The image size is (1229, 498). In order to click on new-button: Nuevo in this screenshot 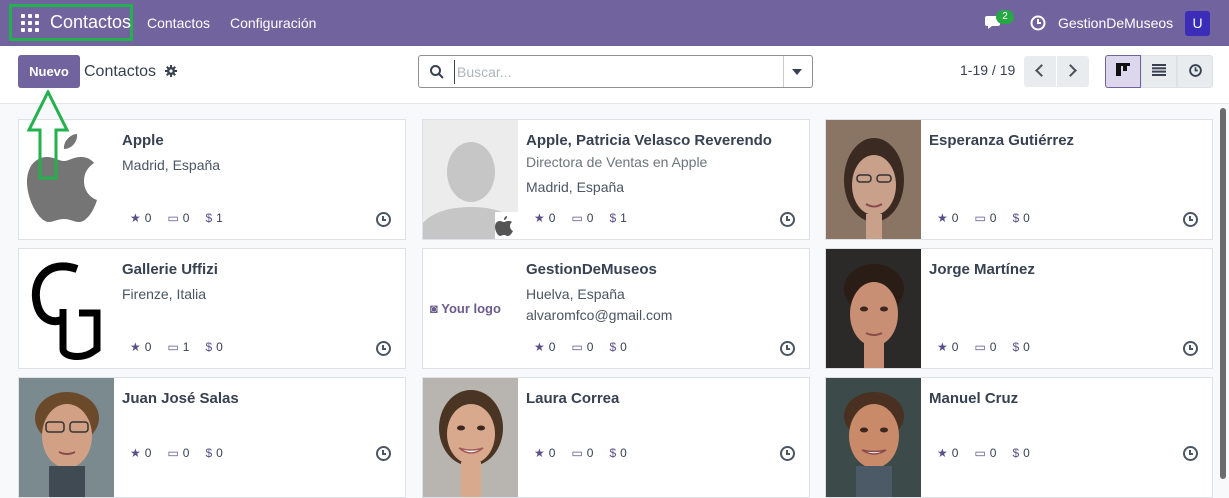, I will do `click(49, 71)`.